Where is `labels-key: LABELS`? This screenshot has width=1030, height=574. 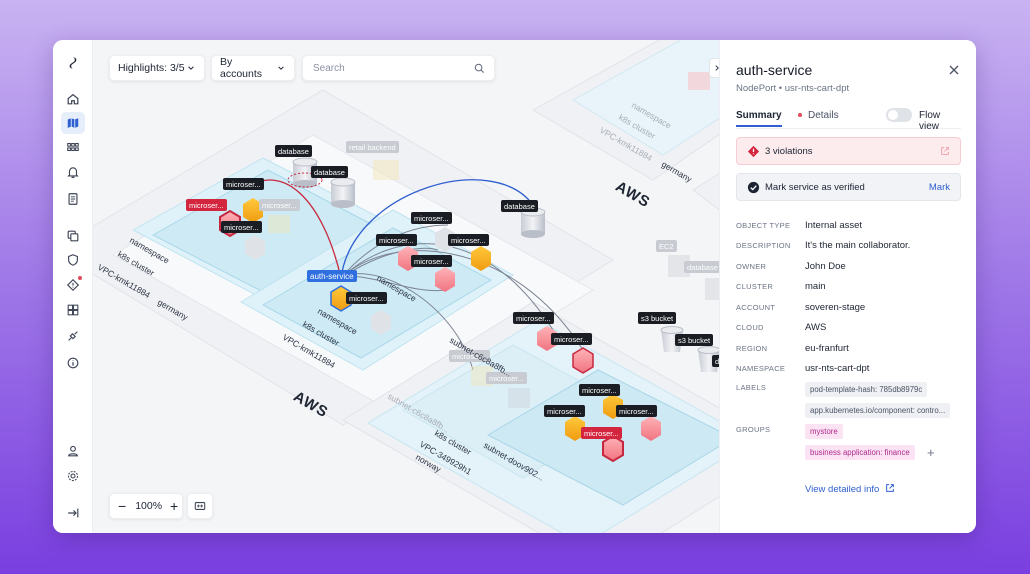 labels-key: LABELS is located at coordinates (751, 387).